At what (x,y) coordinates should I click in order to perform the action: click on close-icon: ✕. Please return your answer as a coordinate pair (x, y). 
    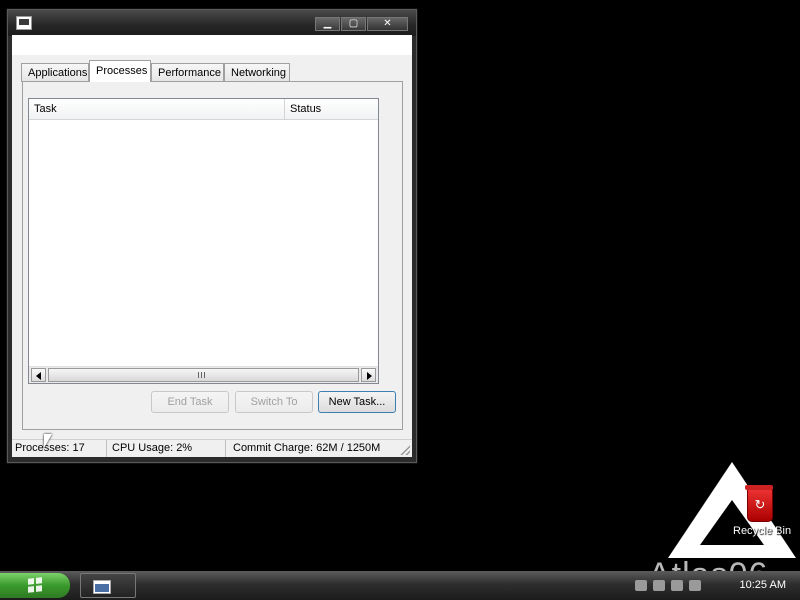
    Looking at the image, I should click on (387, 23).